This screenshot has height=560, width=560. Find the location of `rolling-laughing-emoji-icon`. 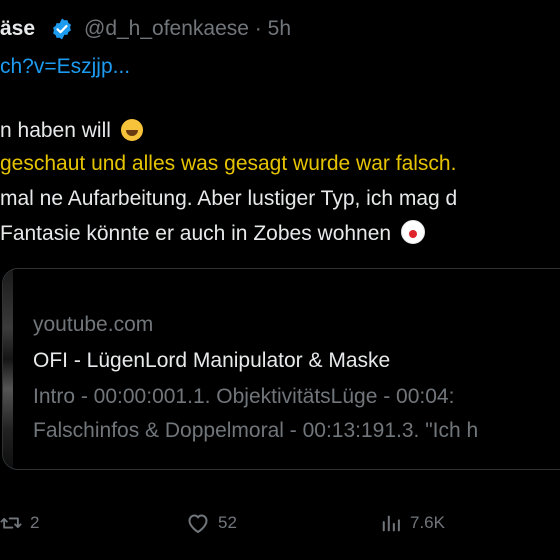

rolling-laughing-emoji-icon is located at coordinates (131, 130).